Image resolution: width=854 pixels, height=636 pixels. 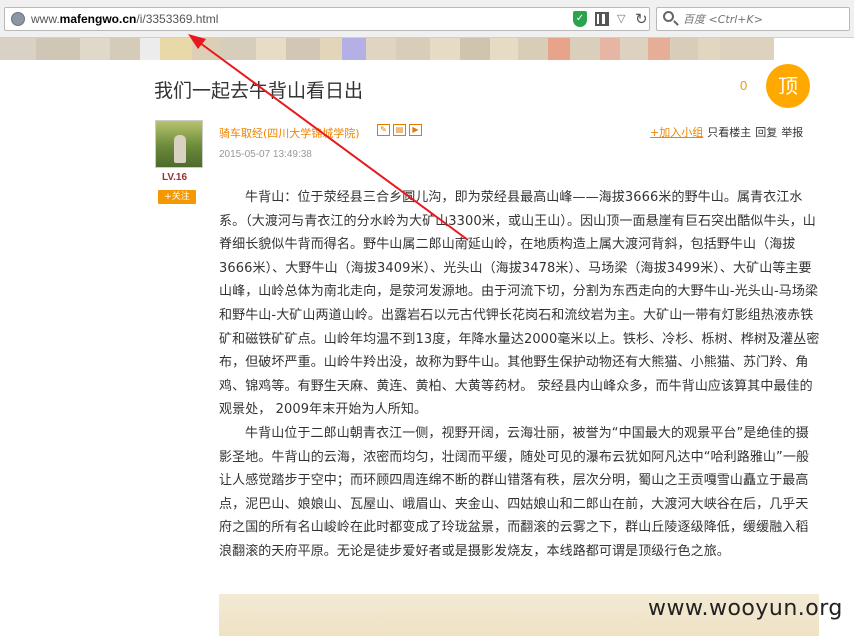 I want to click on post-time: 2015-05-07 13:49:38, so click(x=265, y=154).